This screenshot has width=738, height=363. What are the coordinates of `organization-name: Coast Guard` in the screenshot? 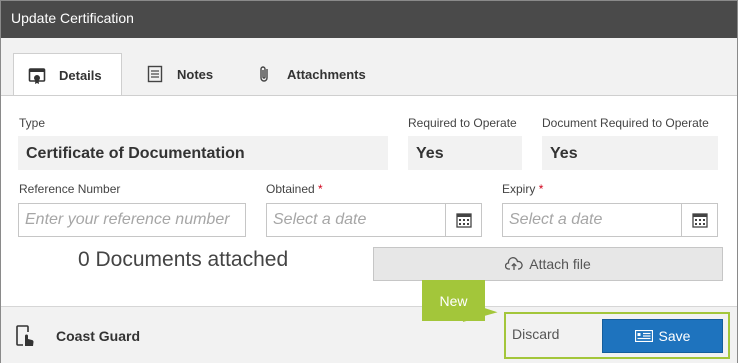 It's located at (98, 336).